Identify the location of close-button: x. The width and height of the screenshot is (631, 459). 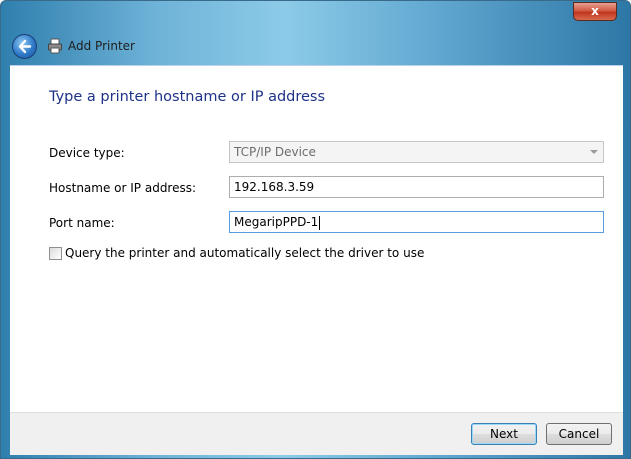
(595, 11).